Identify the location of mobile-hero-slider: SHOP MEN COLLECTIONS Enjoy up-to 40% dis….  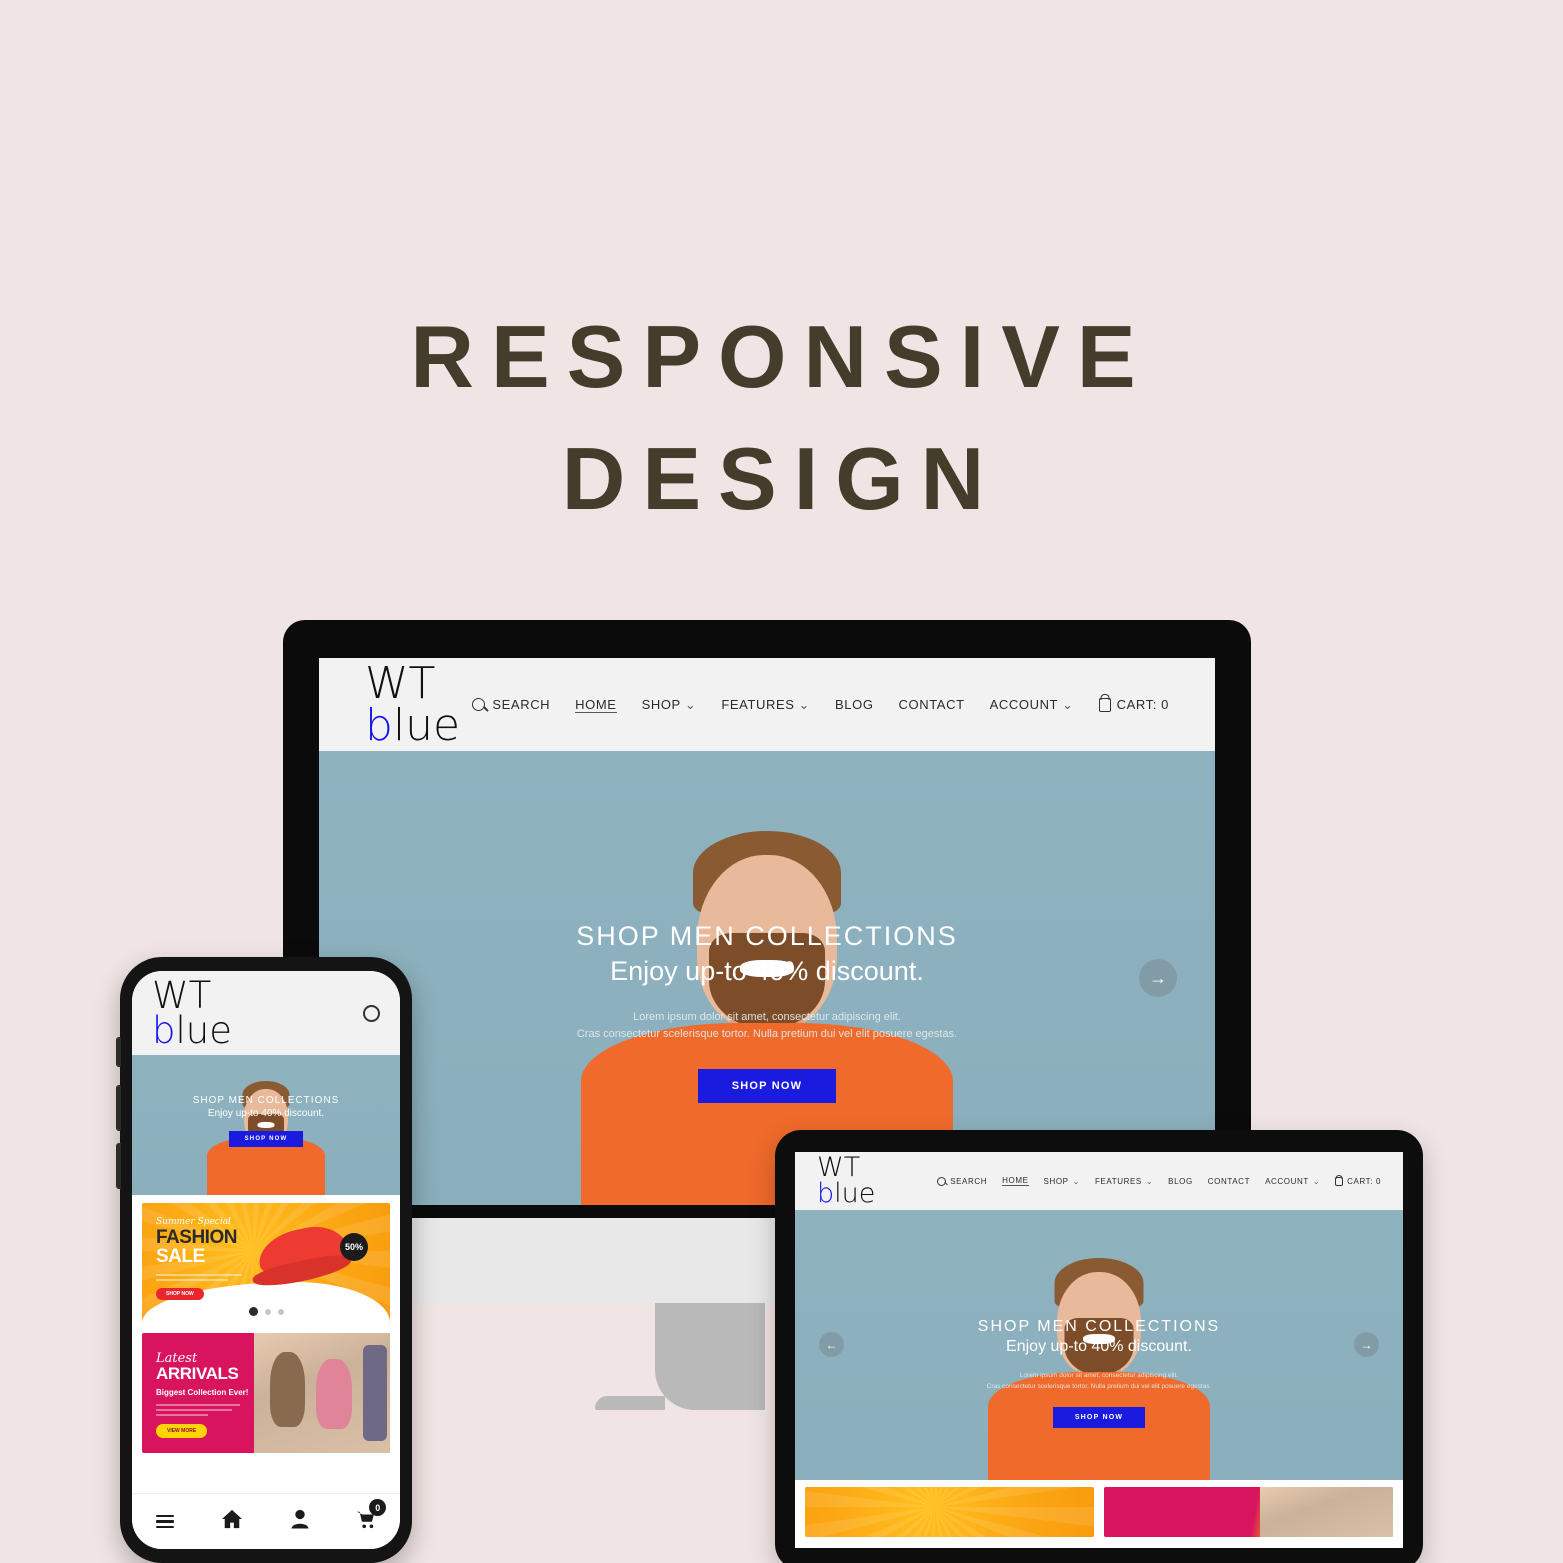
(266, 1125).